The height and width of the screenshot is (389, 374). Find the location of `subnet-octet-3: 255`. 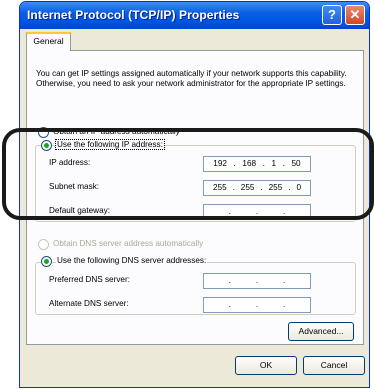

subnet-octet-3: 255 is located at coordinates (275, 187).